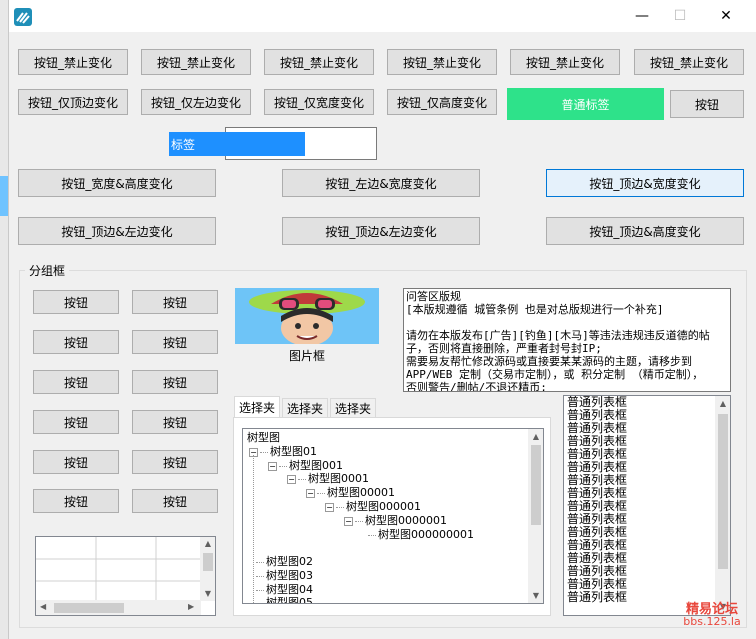 The height and width of the screenshot is (639, 756). I want to click on tree-node-00001: − 树型图00001, so click(350, 492).